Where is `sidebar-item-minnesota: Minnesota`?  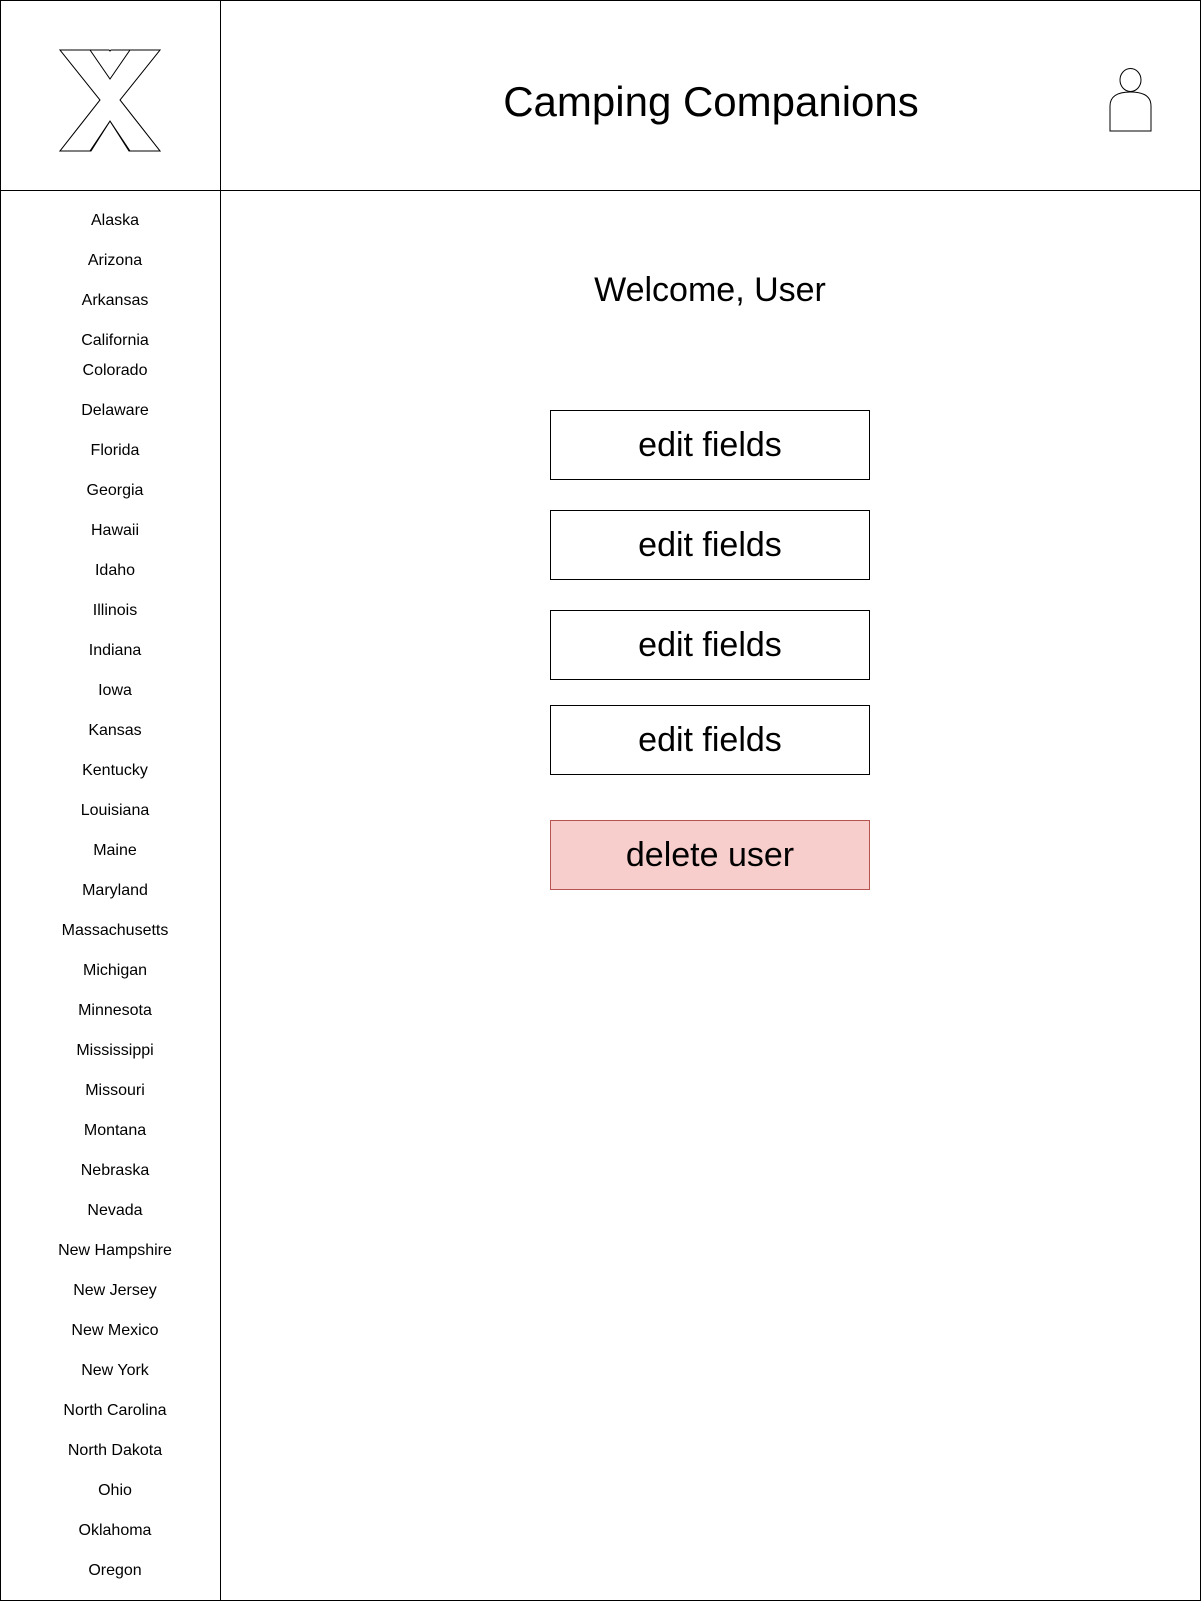
sidebar-item-minnesota: Minnesota is located at coordinates (115, 1011).